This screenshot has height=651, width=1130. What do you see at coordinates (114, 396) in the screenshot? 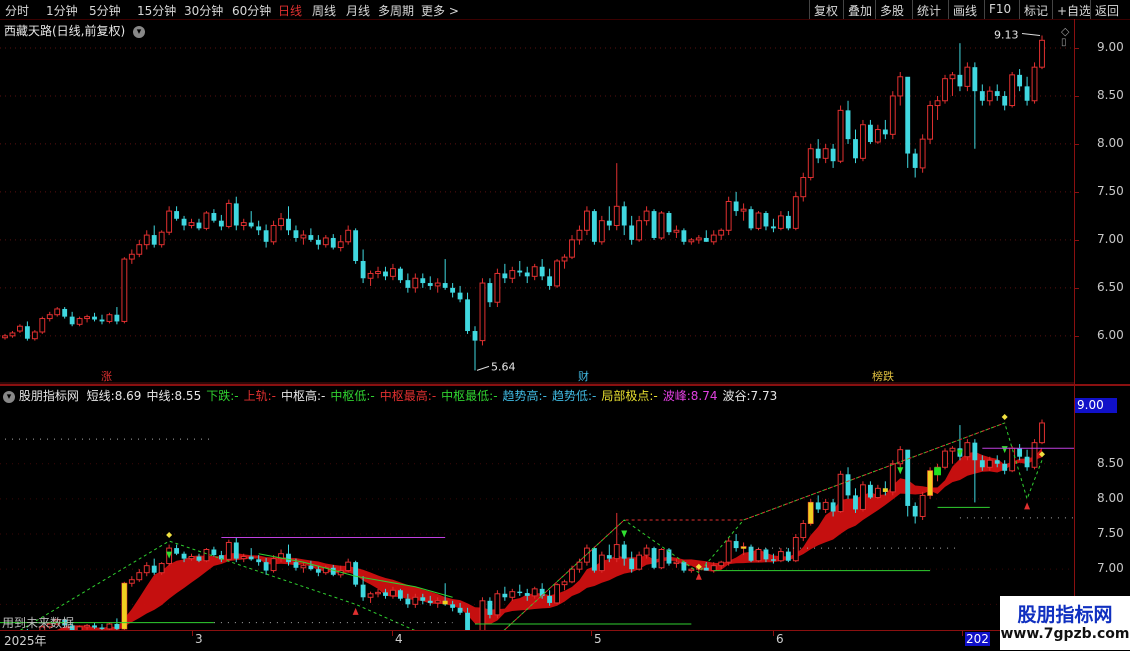
I see `legend-item-0: 短线:8.69` at bounding box center [114, 396].